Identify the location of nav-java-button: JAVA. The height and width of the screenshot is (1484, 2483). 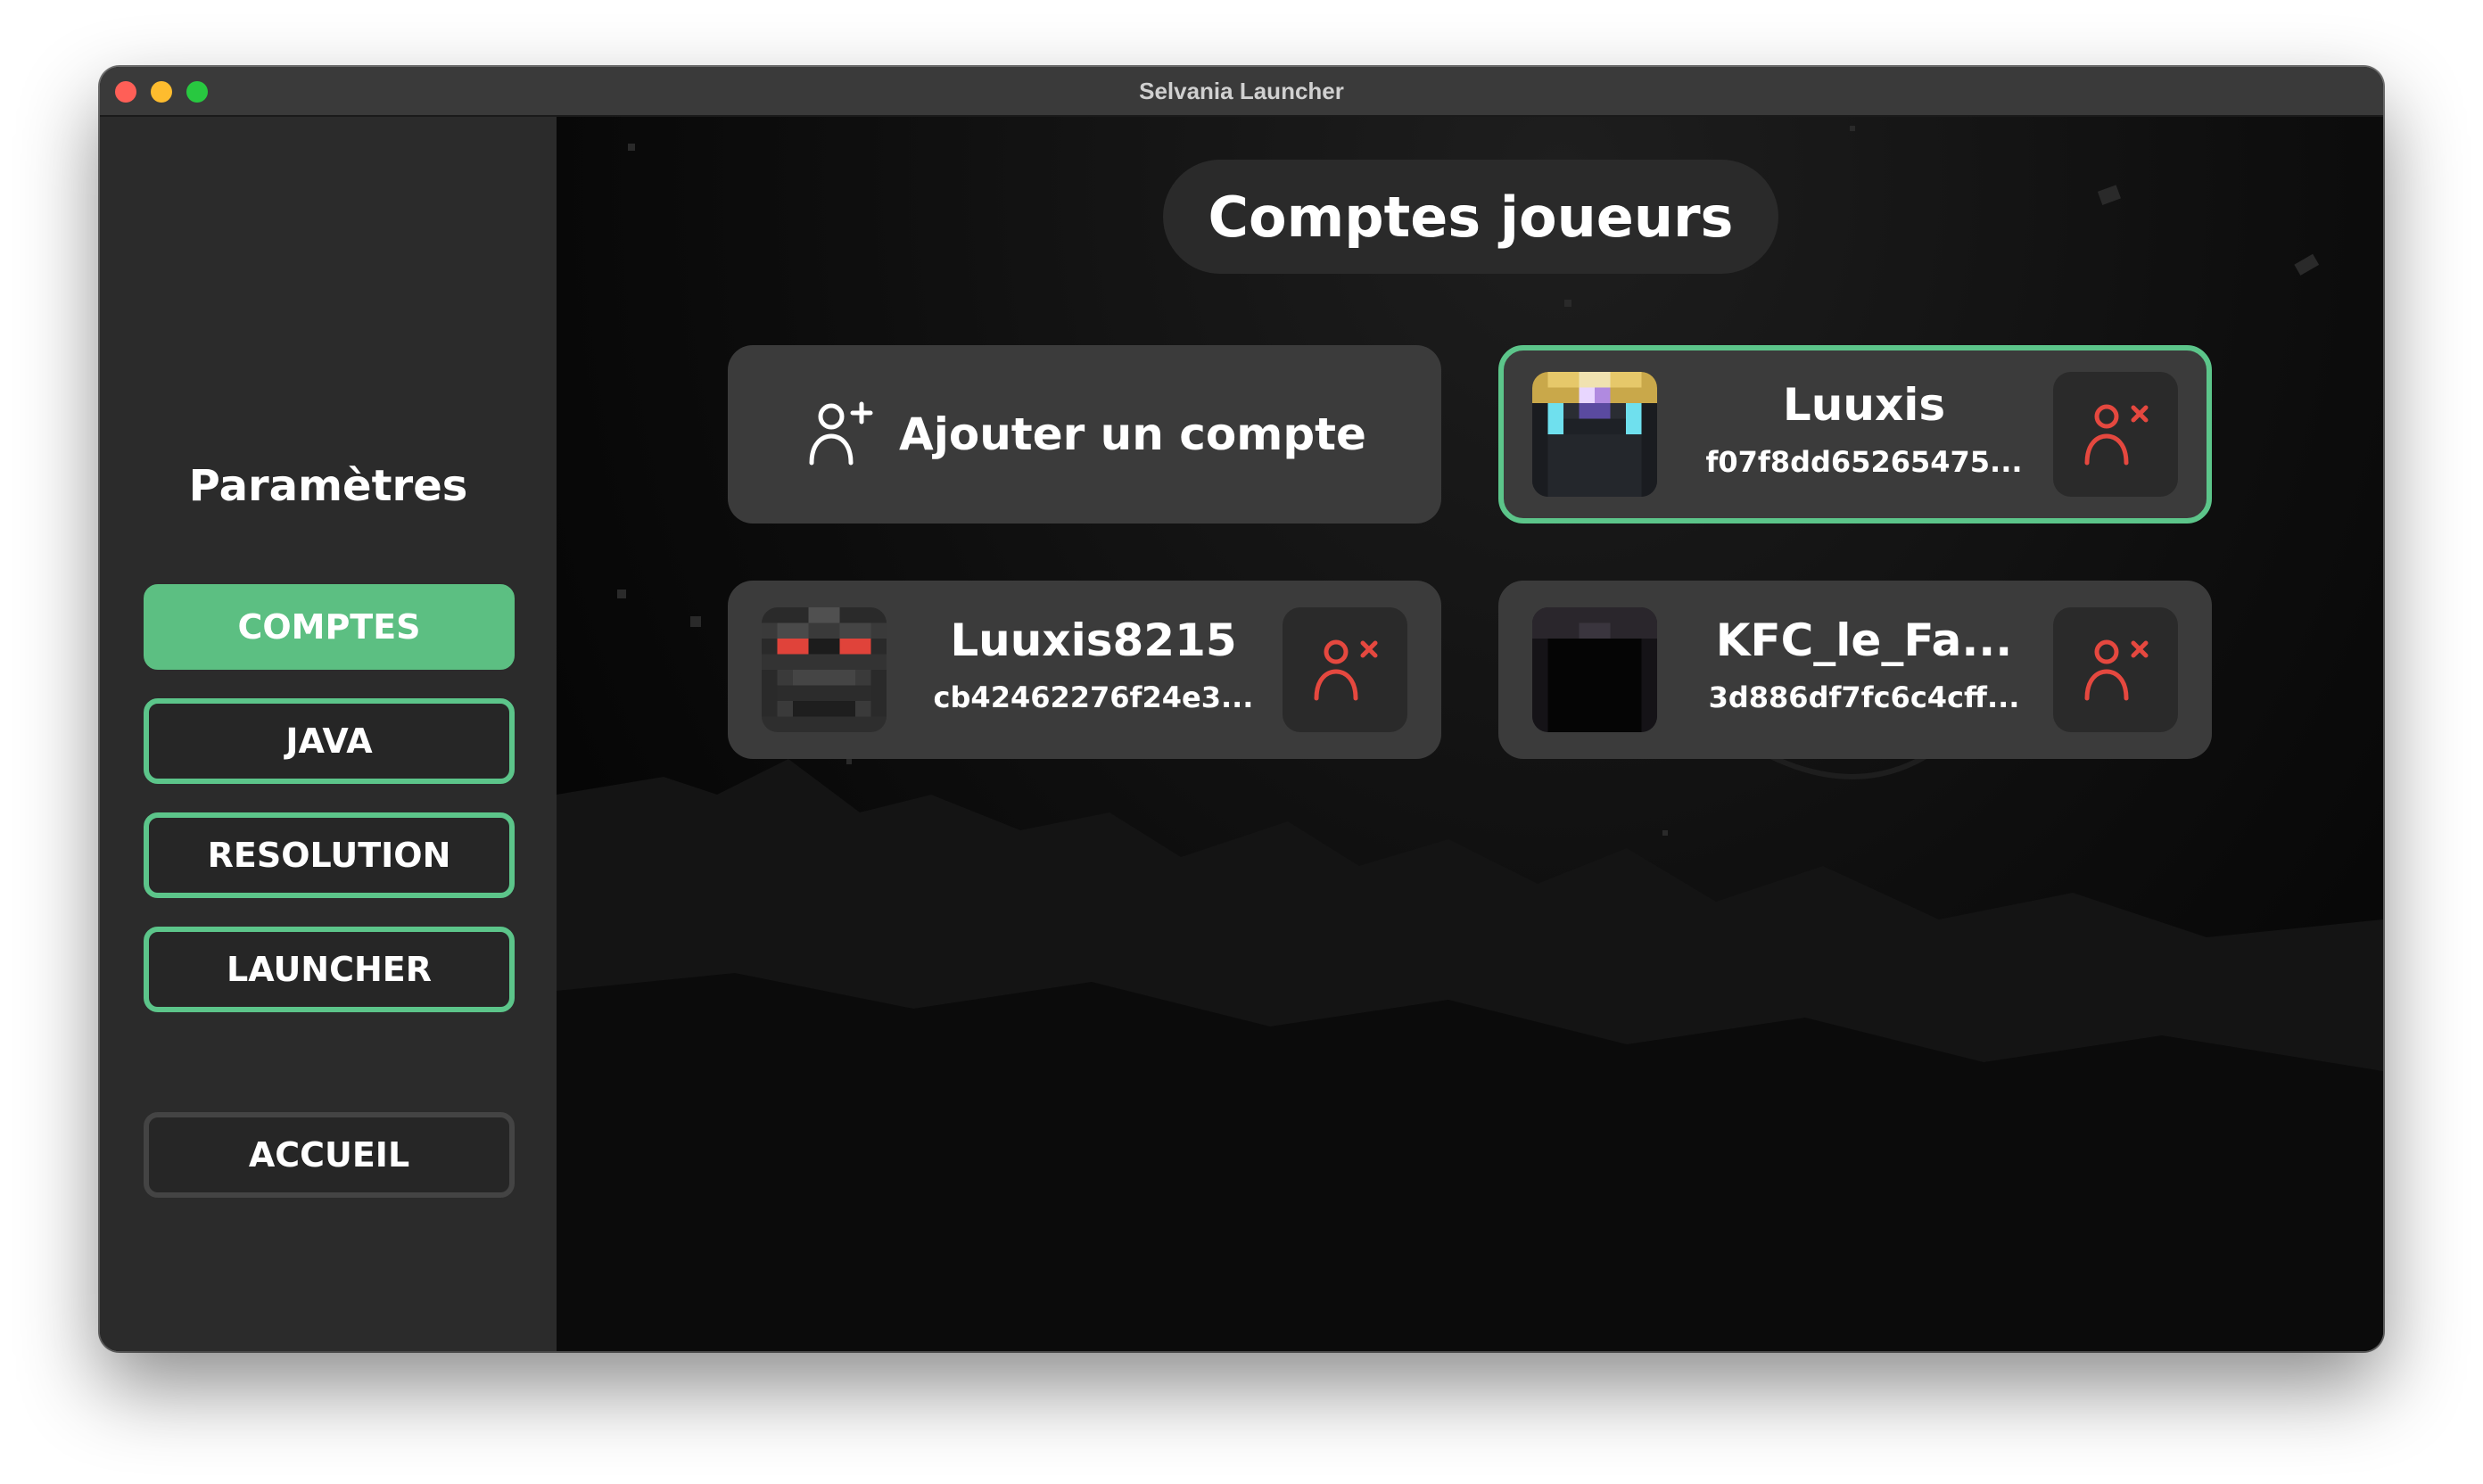
(329, 741).